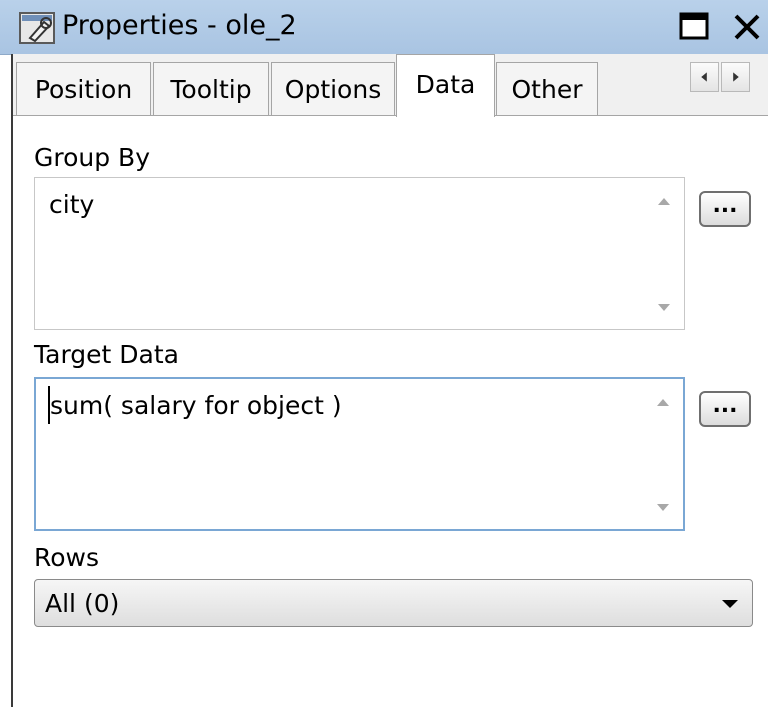 Image resolution: width=768 pixels, height=707 pixels. What do you see at coordinates (664, 253) in the screenshot?
I see `group-by-scrollbar` at bounding box center [664, 253].